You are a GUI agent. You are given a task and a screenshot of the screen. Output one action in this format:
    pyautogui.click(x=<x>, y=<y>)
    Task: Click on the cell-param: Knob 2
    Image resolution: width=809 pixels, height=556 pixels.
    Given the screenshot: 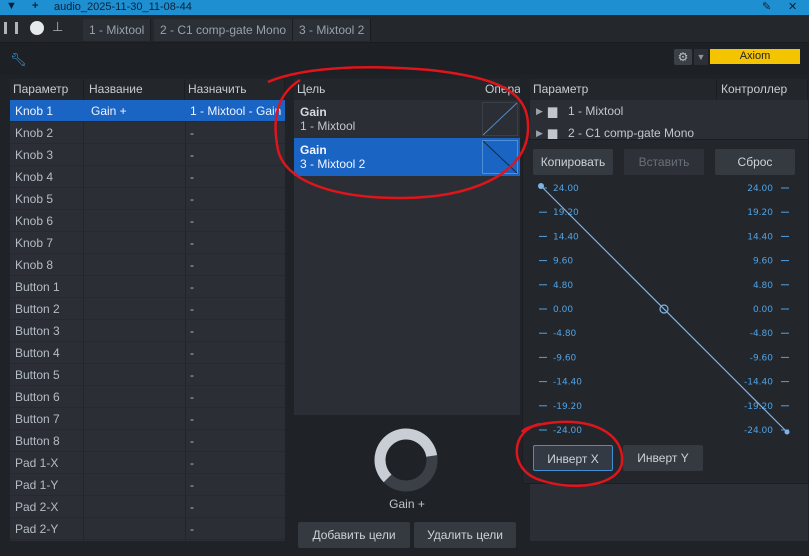 What is the action you would take?
    pyautogui.click(x=34, y=133)
    